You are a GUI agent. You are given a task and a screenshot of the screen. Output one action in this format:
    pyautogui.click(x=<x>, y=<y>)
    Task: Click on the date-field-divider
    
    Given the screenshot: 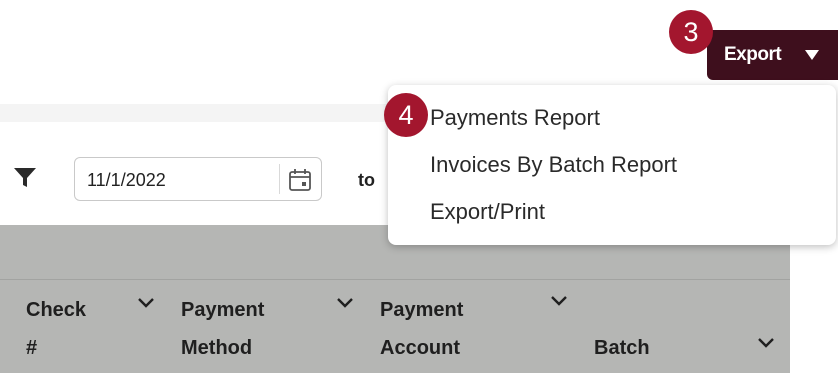 What is the action you would take?
    pyautogui.click(x=279, y=179)
    